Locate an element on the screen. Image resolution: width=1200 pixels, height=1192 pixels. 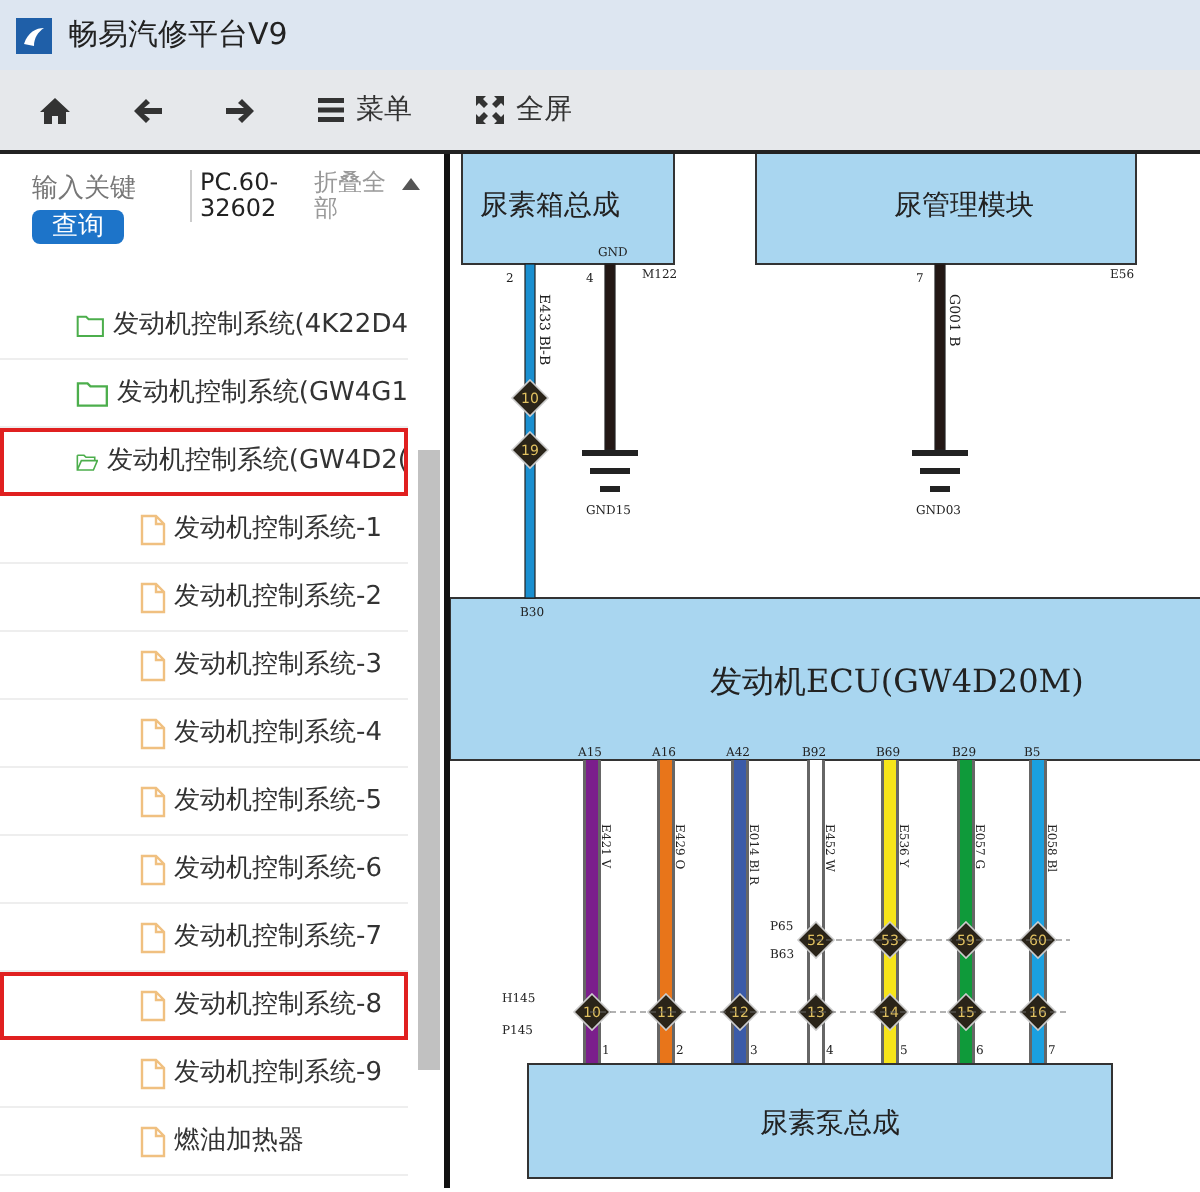
tree-item: 发动机控制系统(GW4D2( is located at coordinates (204, 462).